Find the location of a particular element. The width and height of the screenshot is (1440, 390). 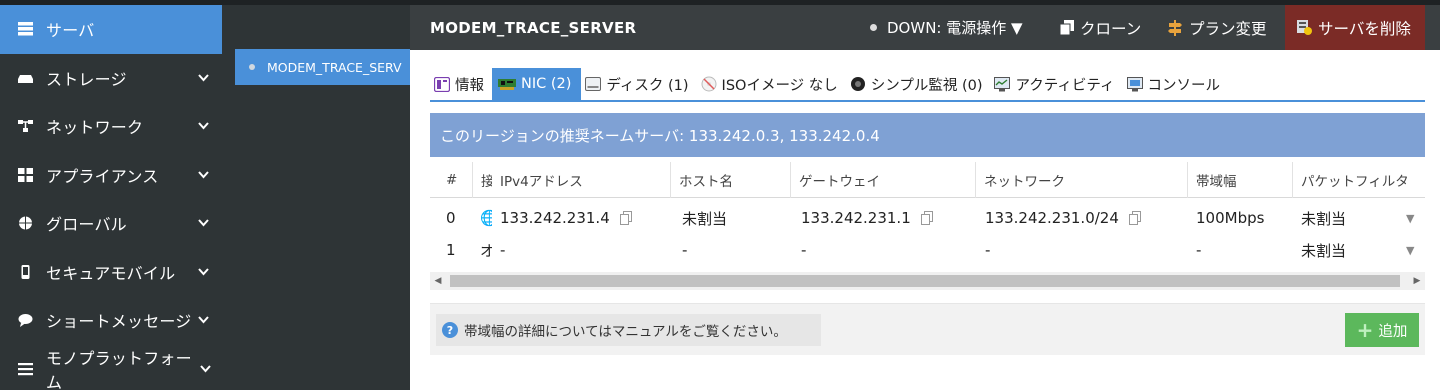

network-icon is located at coordinates (25, 126).